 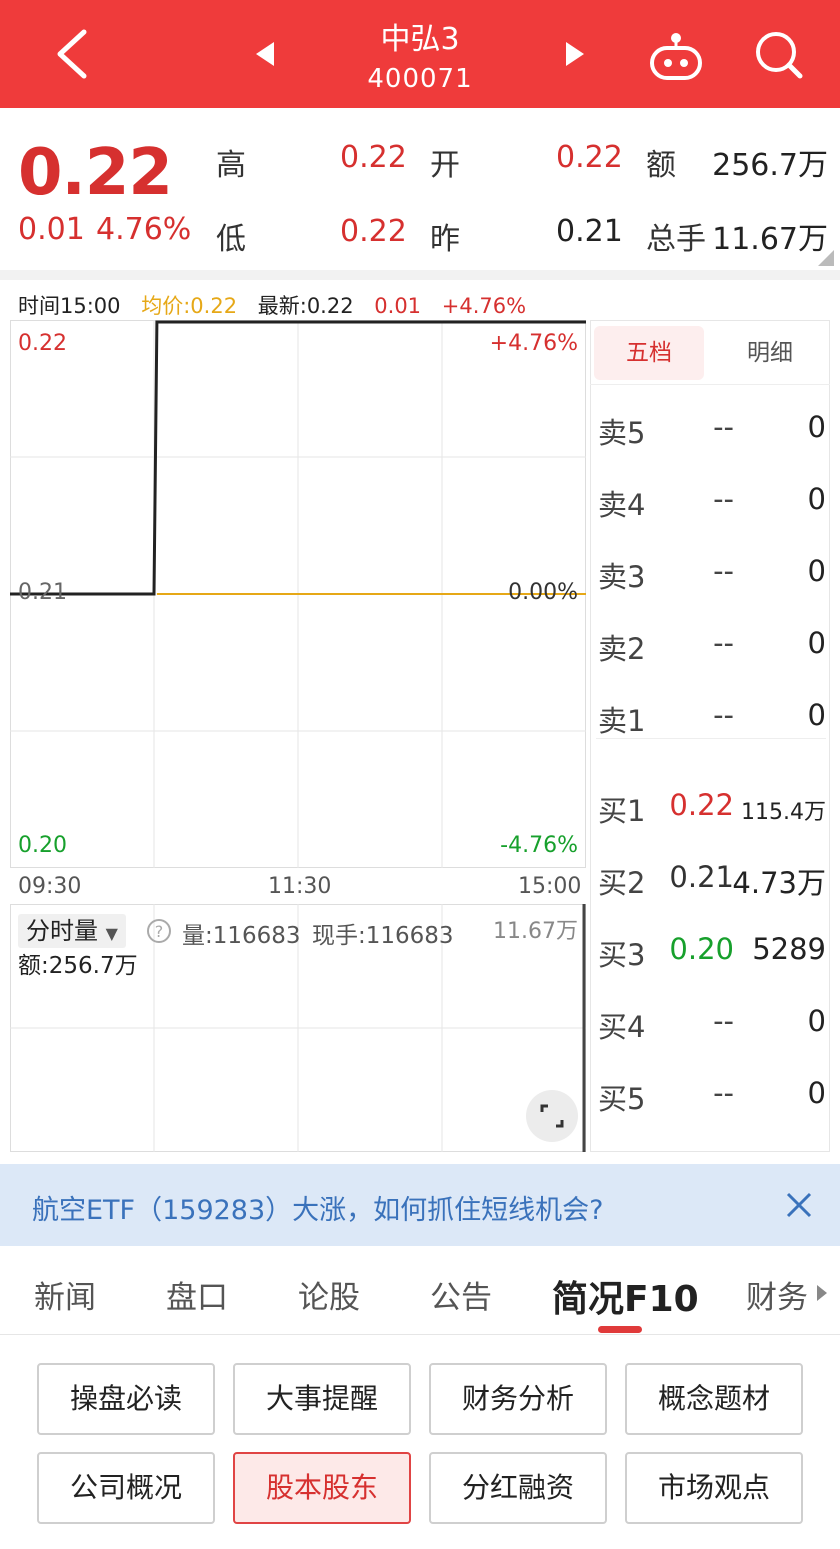 What do you see at coordinates (322, 1399) in the screenshot?
I see `btn-event-reminder: 大事提醒` at bounding box center [322, 1399].